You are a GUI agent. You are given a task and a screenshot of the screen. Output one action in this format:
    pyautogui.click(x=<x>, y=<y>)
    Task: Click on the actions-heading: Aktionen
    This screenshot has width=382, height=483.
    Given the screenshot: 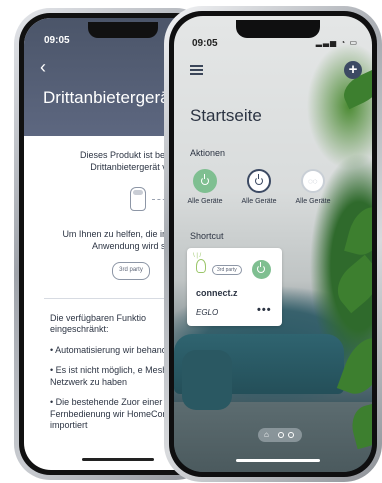 What is the action you would take?
    pyautogui.click(x=208, y=153)
    